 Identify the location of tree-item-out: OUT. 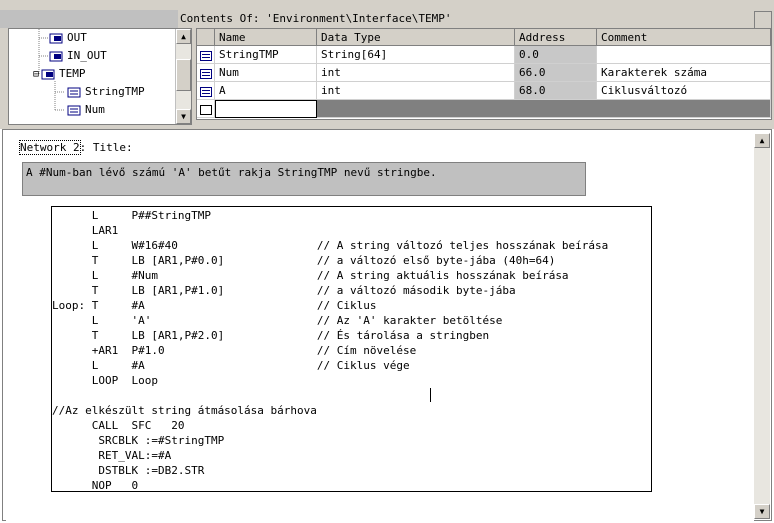
(68, 37).